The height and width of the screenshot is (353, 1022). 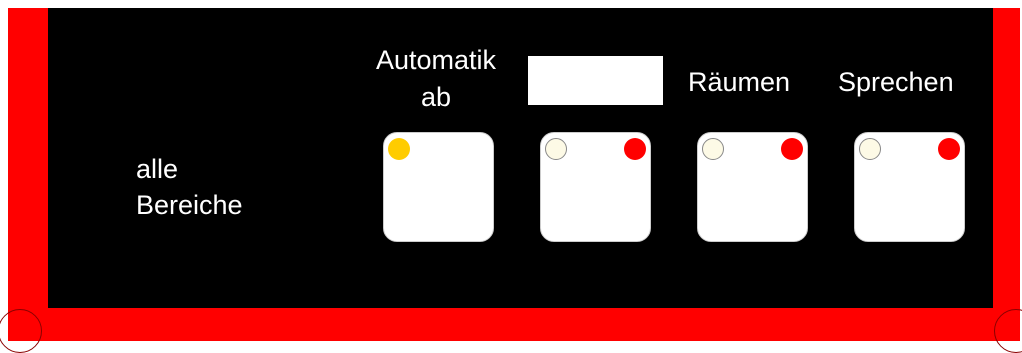 I want to click on automatik-label: Automatik, so click(x=436, y=60).